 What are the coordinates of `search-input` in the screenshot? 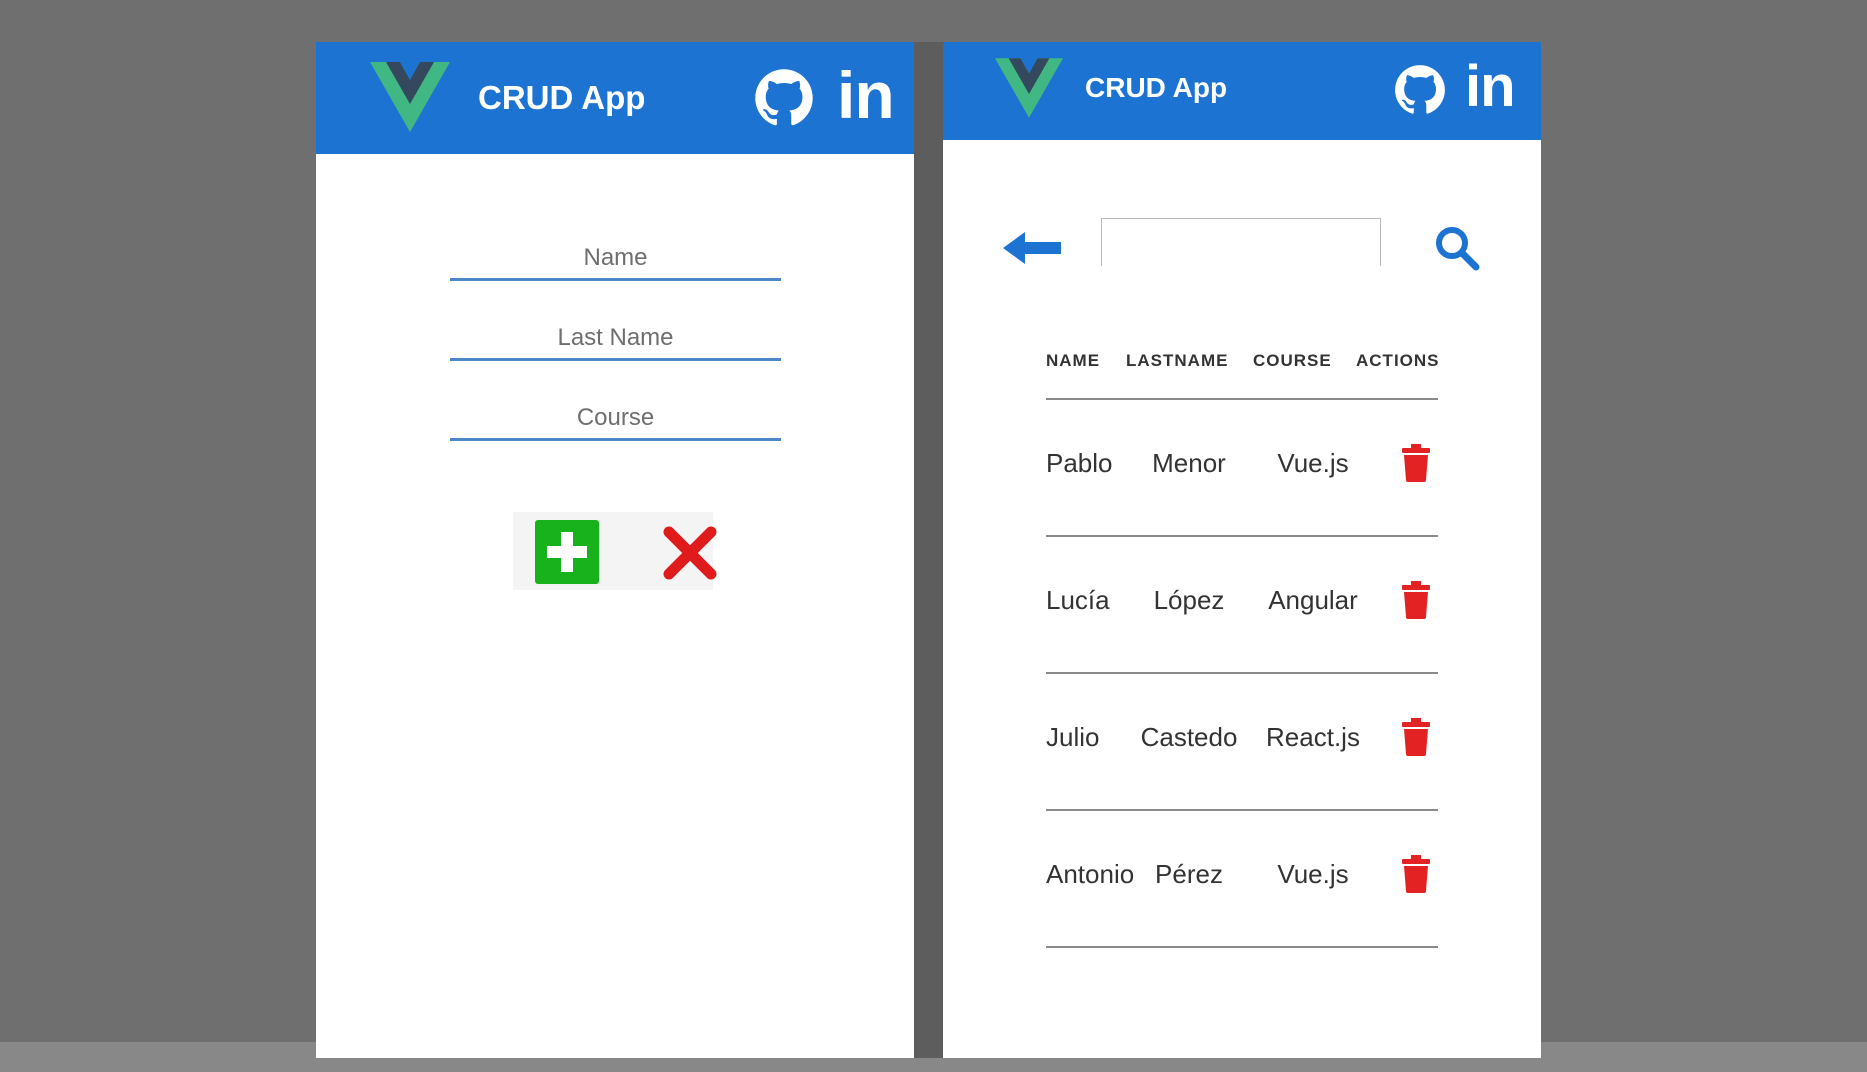 It's located at (1241, 242).